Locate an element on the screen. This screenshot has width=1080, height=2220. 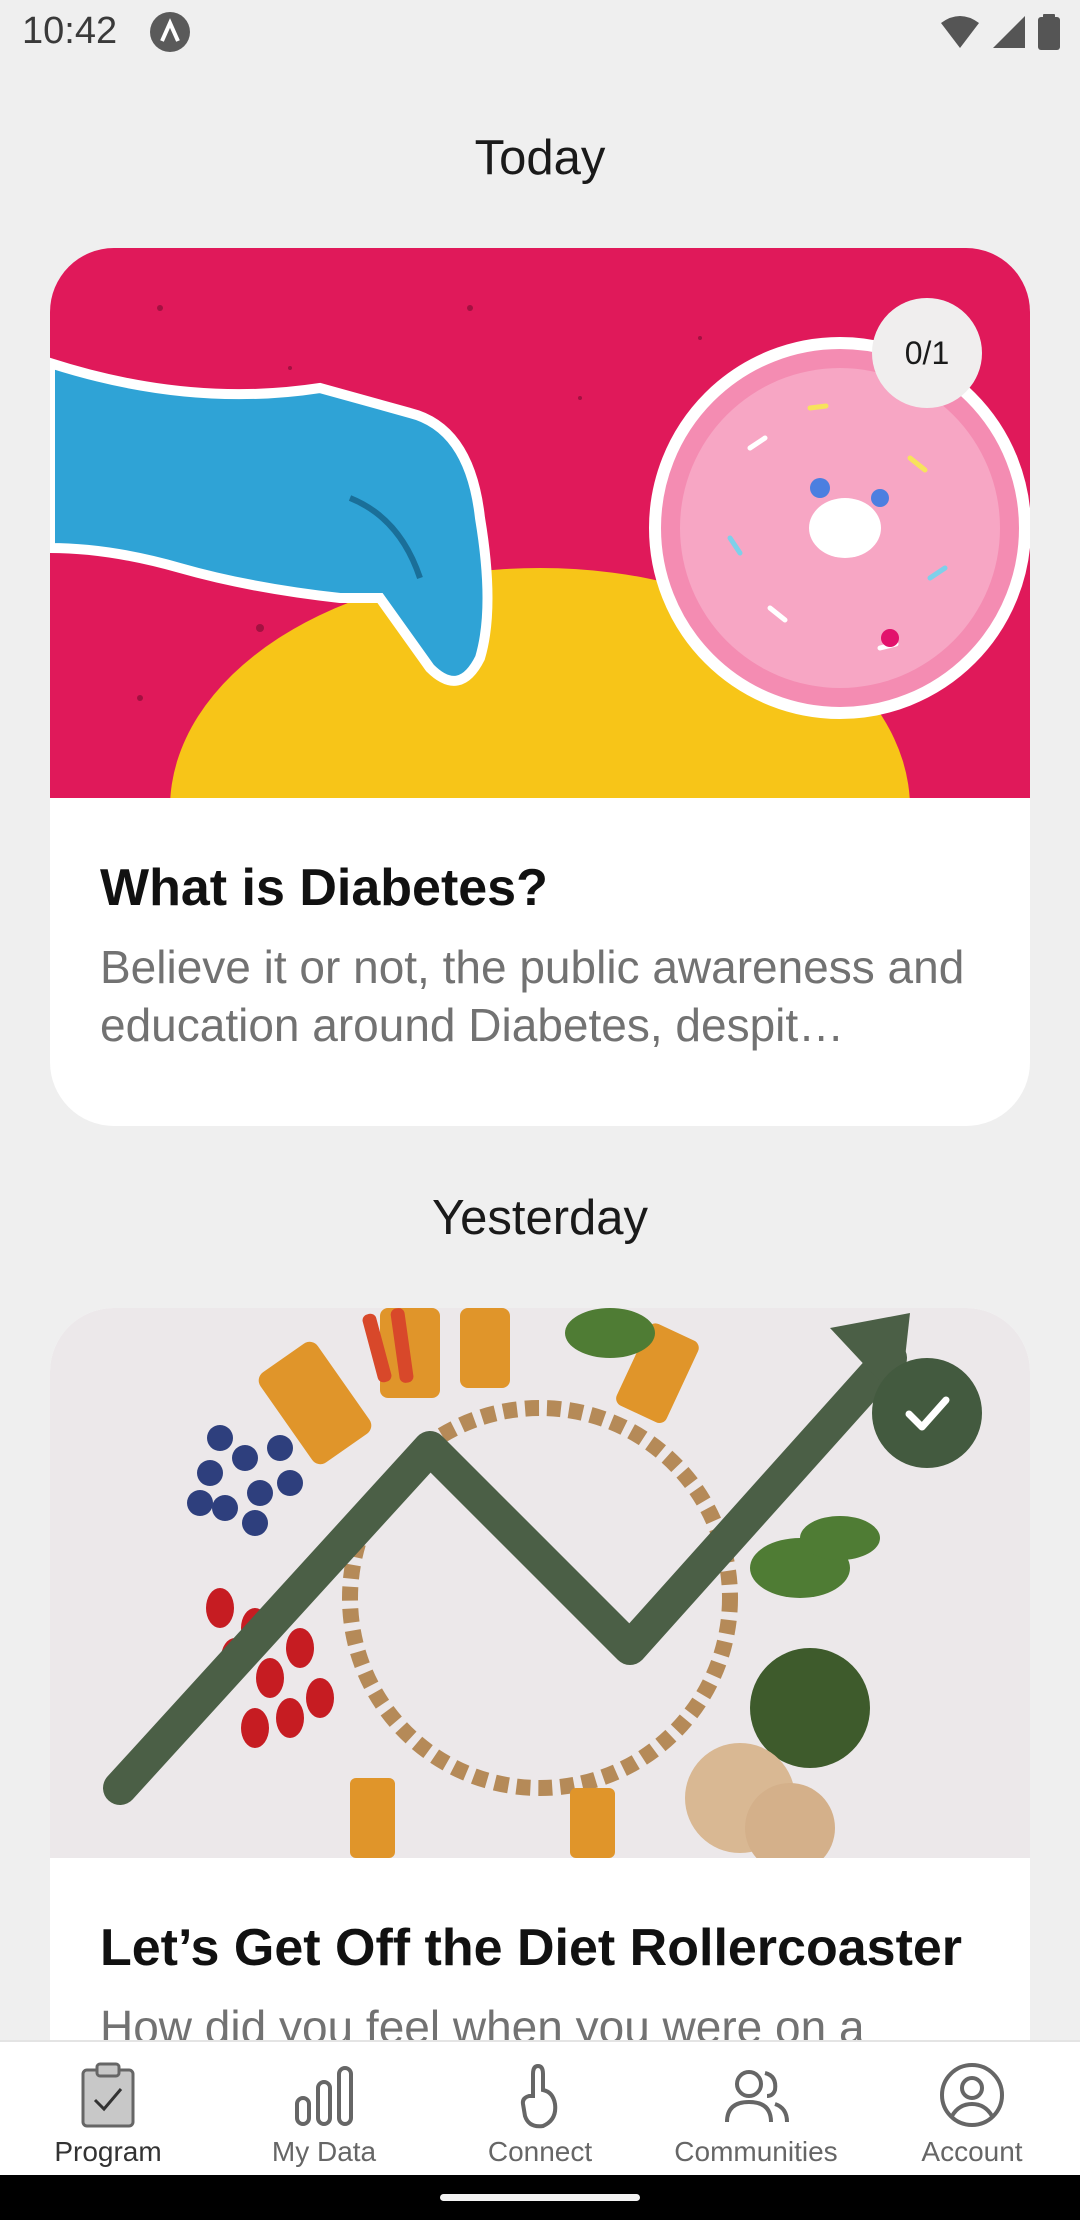
card-title: Let’s Get Off the Diet Rollercoaster is located at coordinates (531, 1948).